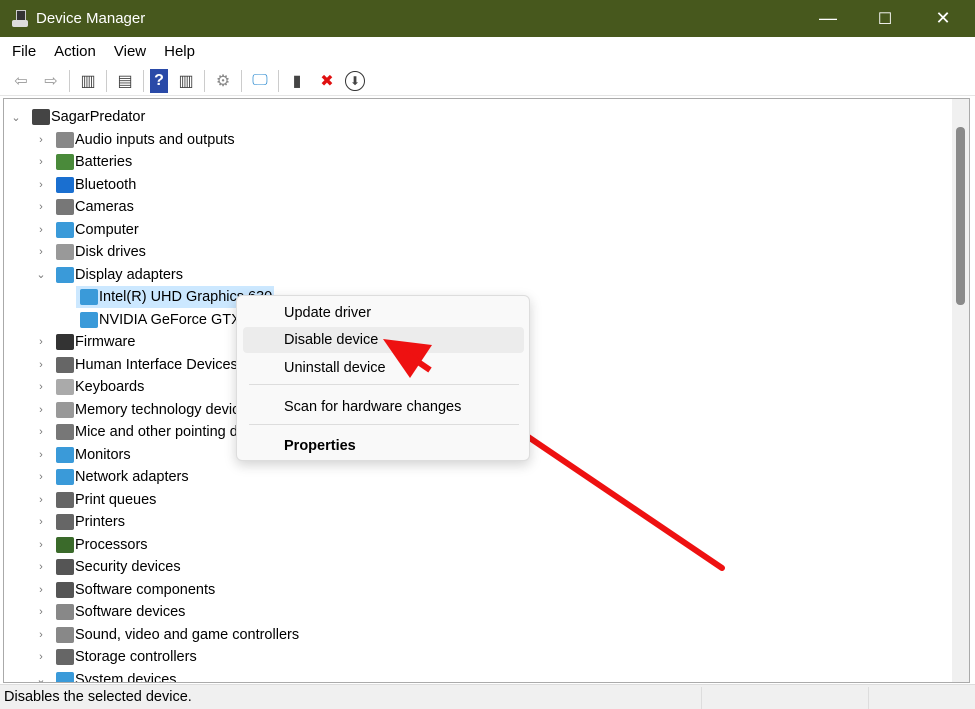 The width and height of the screenshot is (975, 709). What do you see at coordinates (407, 358) in the screenshot?
I see `annotation-arrow-overlay` at bounding box center [407, 358].